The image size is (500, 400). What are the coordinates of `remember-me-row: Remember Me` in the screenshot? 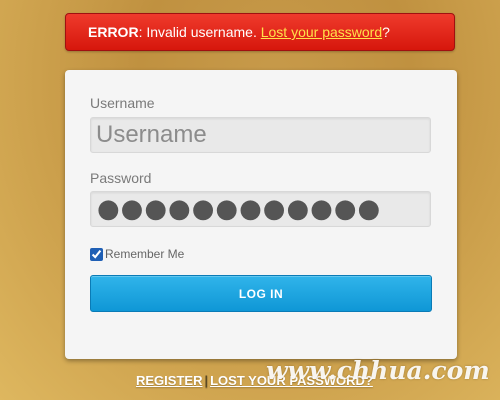 It's located at (137, 254).